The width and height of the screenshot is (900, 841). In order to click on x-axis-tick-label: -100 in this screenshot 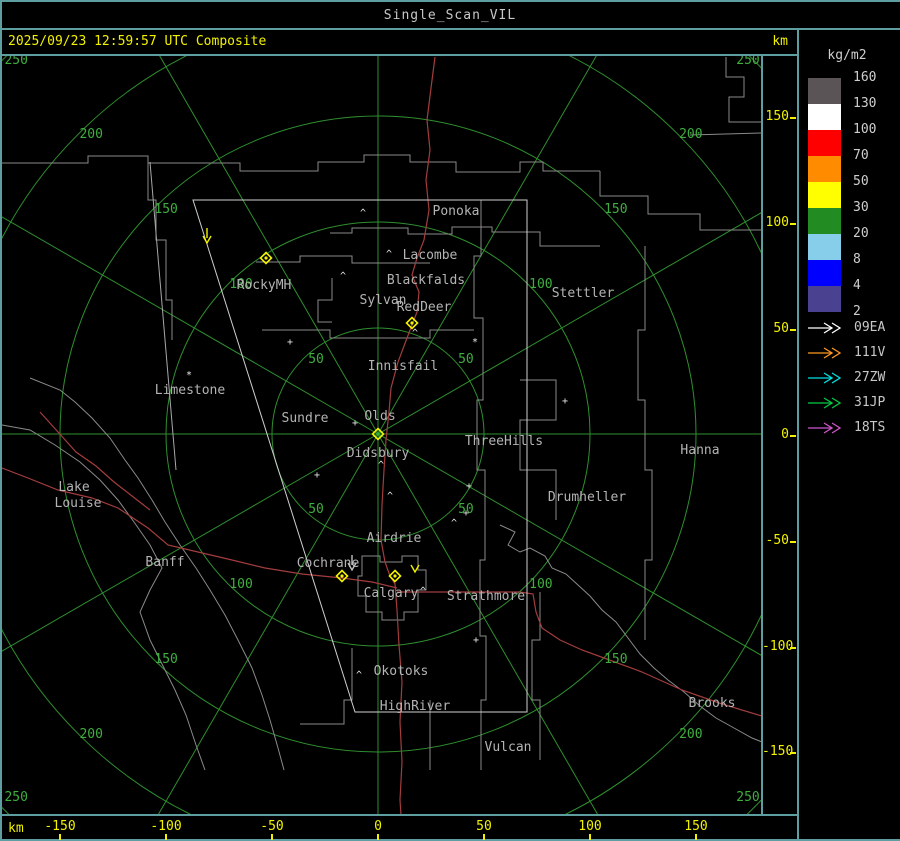, I will do `click(166, 826)`.